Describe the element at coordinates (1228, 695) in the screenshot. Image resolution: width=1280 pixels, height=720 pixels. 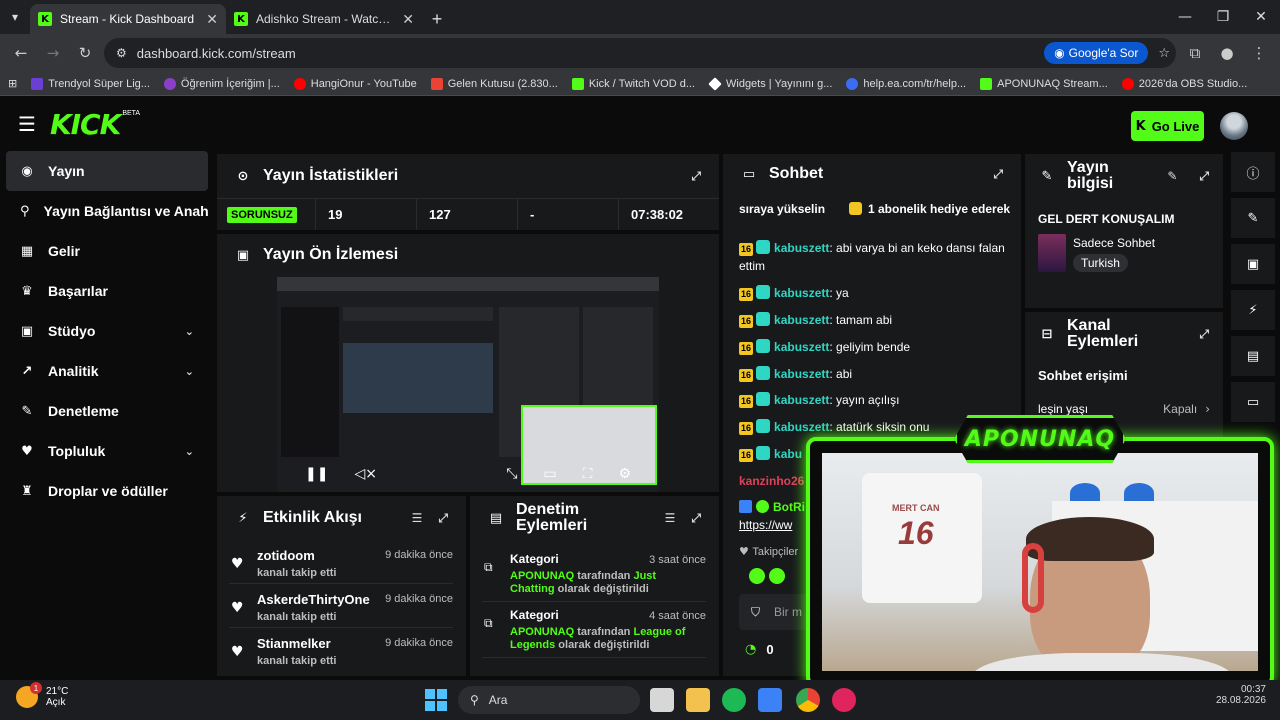
I see `system-clock: 00:37 28.08.2026` at that location.